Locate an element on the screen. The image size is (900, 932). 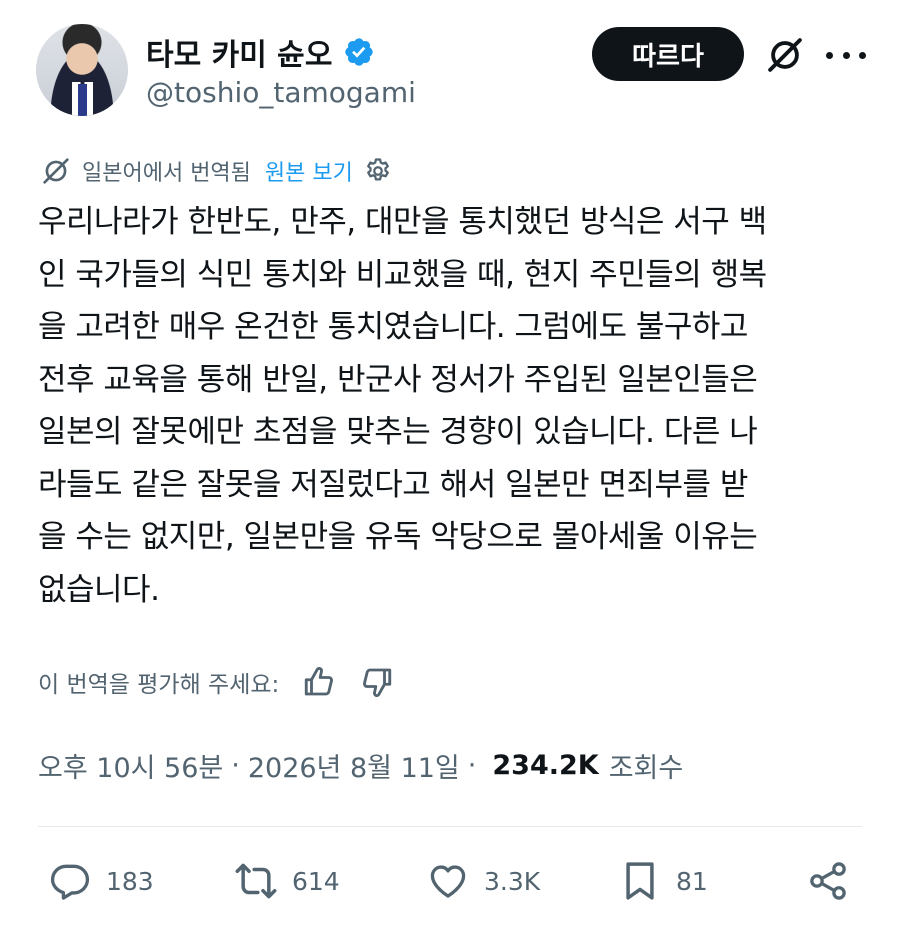
view-count-label: 조회수 is located at coordinates (646, 768).